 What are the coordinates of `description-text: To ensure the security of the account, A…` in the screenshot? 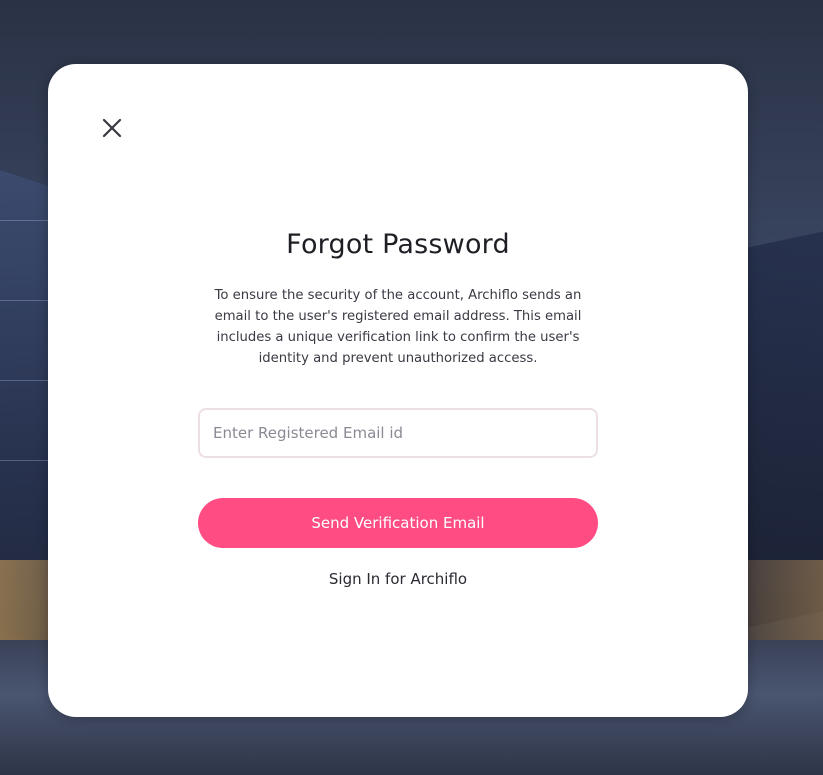 It's located at (398, 327).